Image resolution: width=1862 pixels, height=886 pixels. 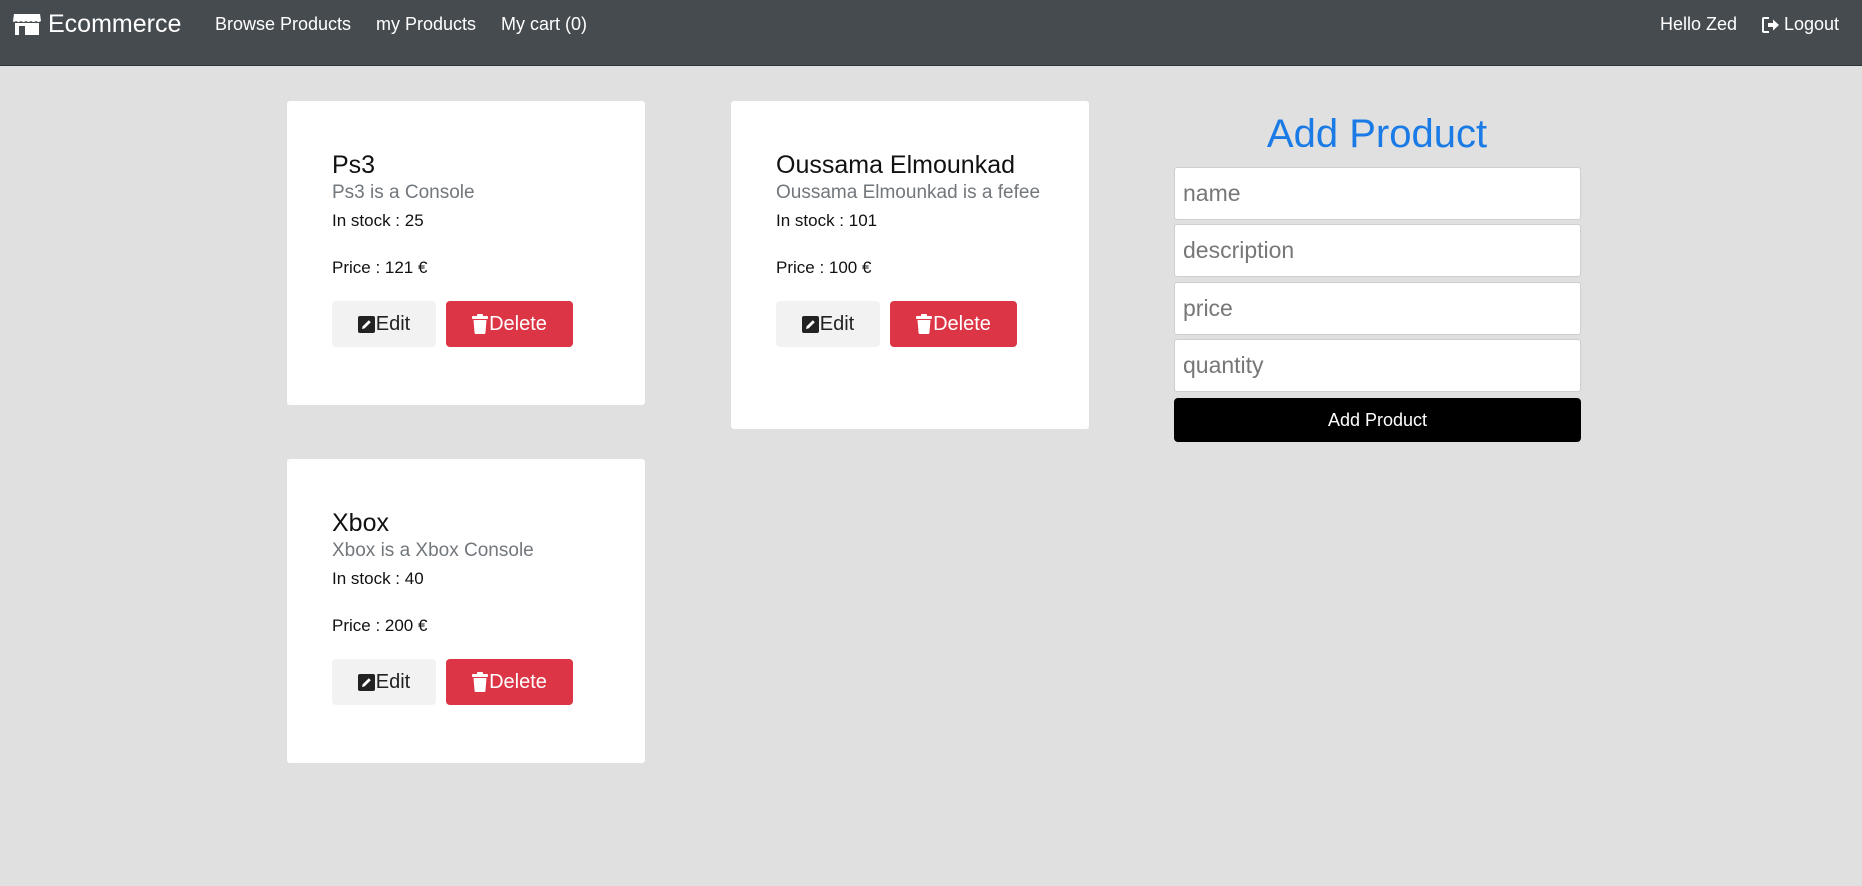 What do you see at coordinates (354, 165) in the screenshot?
I see `product-name: Ps3` at bounding box center [354, 165].